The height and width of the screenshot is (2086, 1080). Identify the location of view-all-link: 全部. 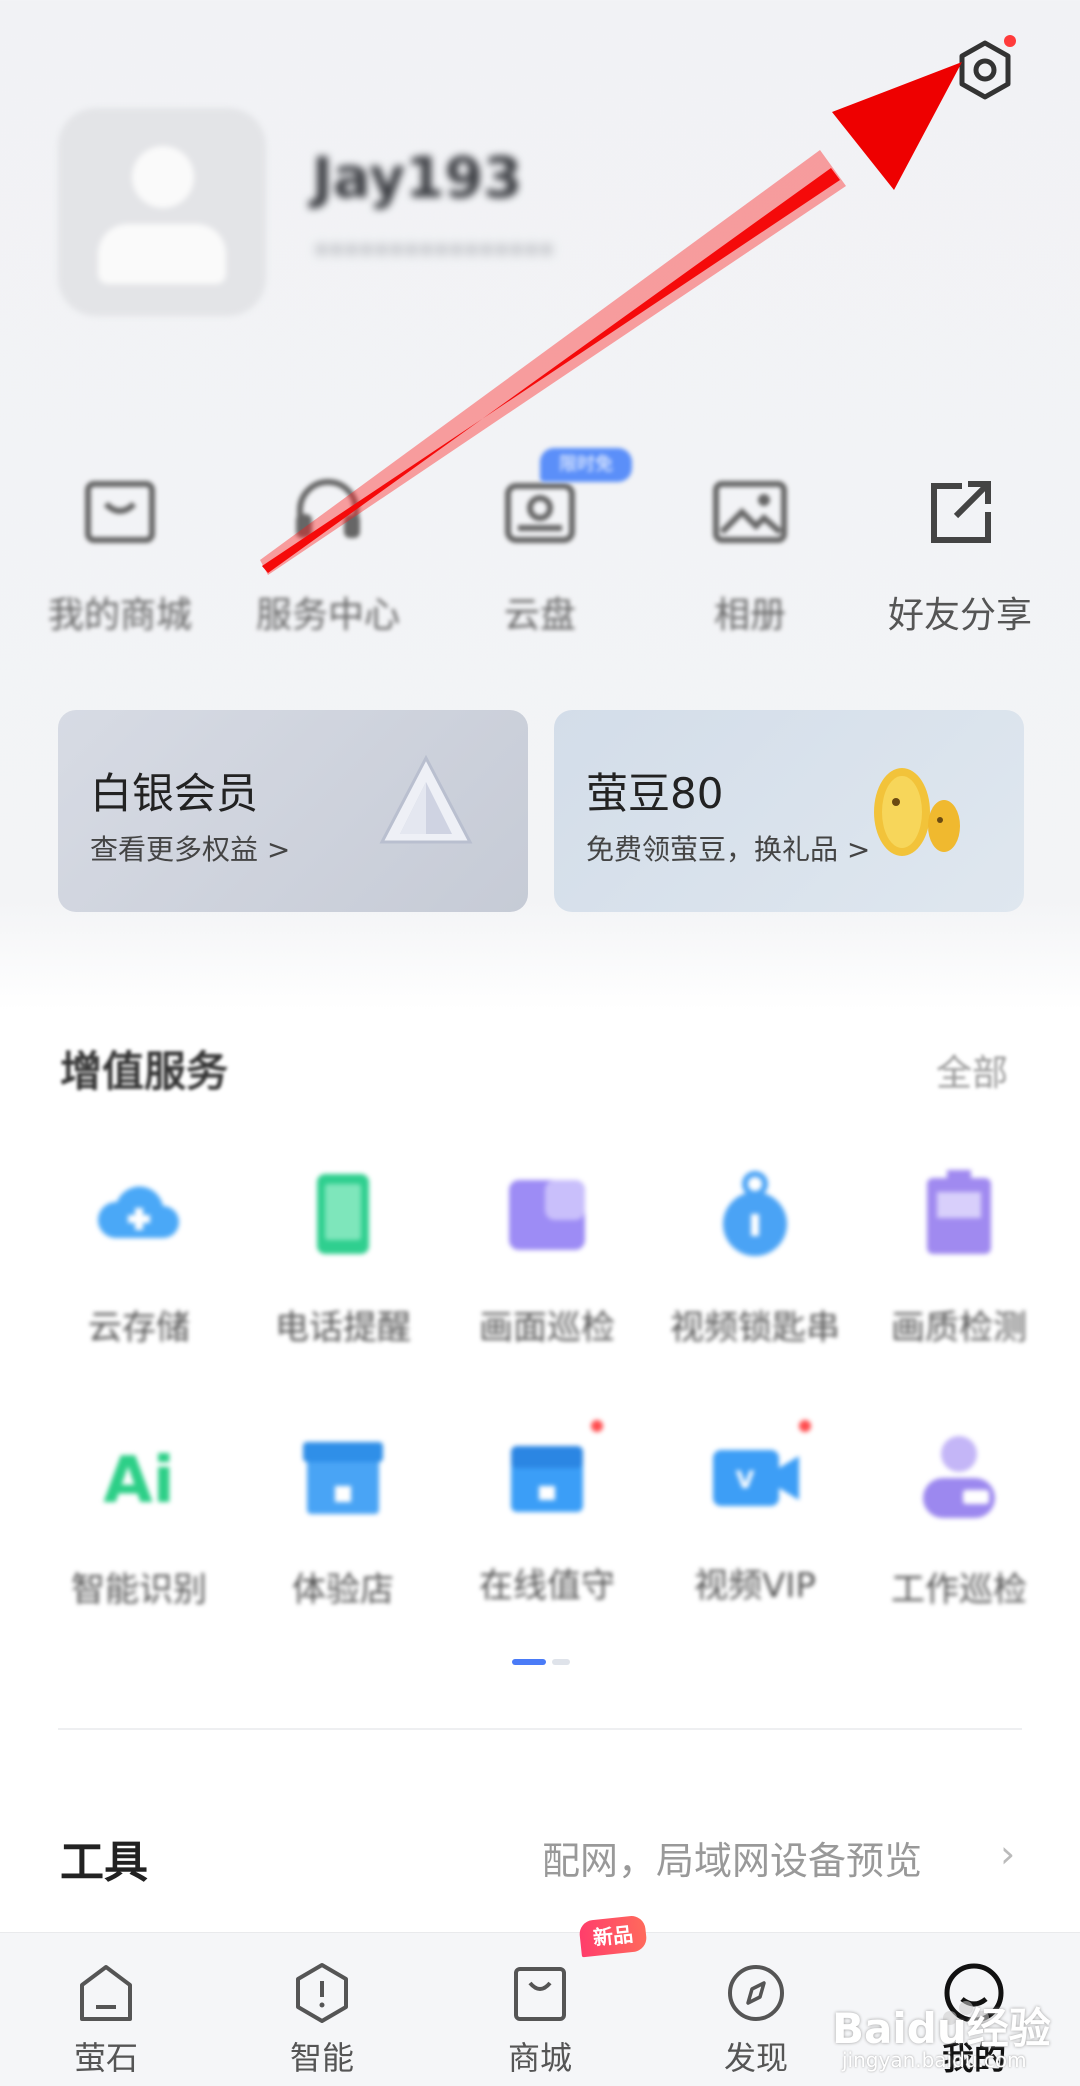
(972, 1070).